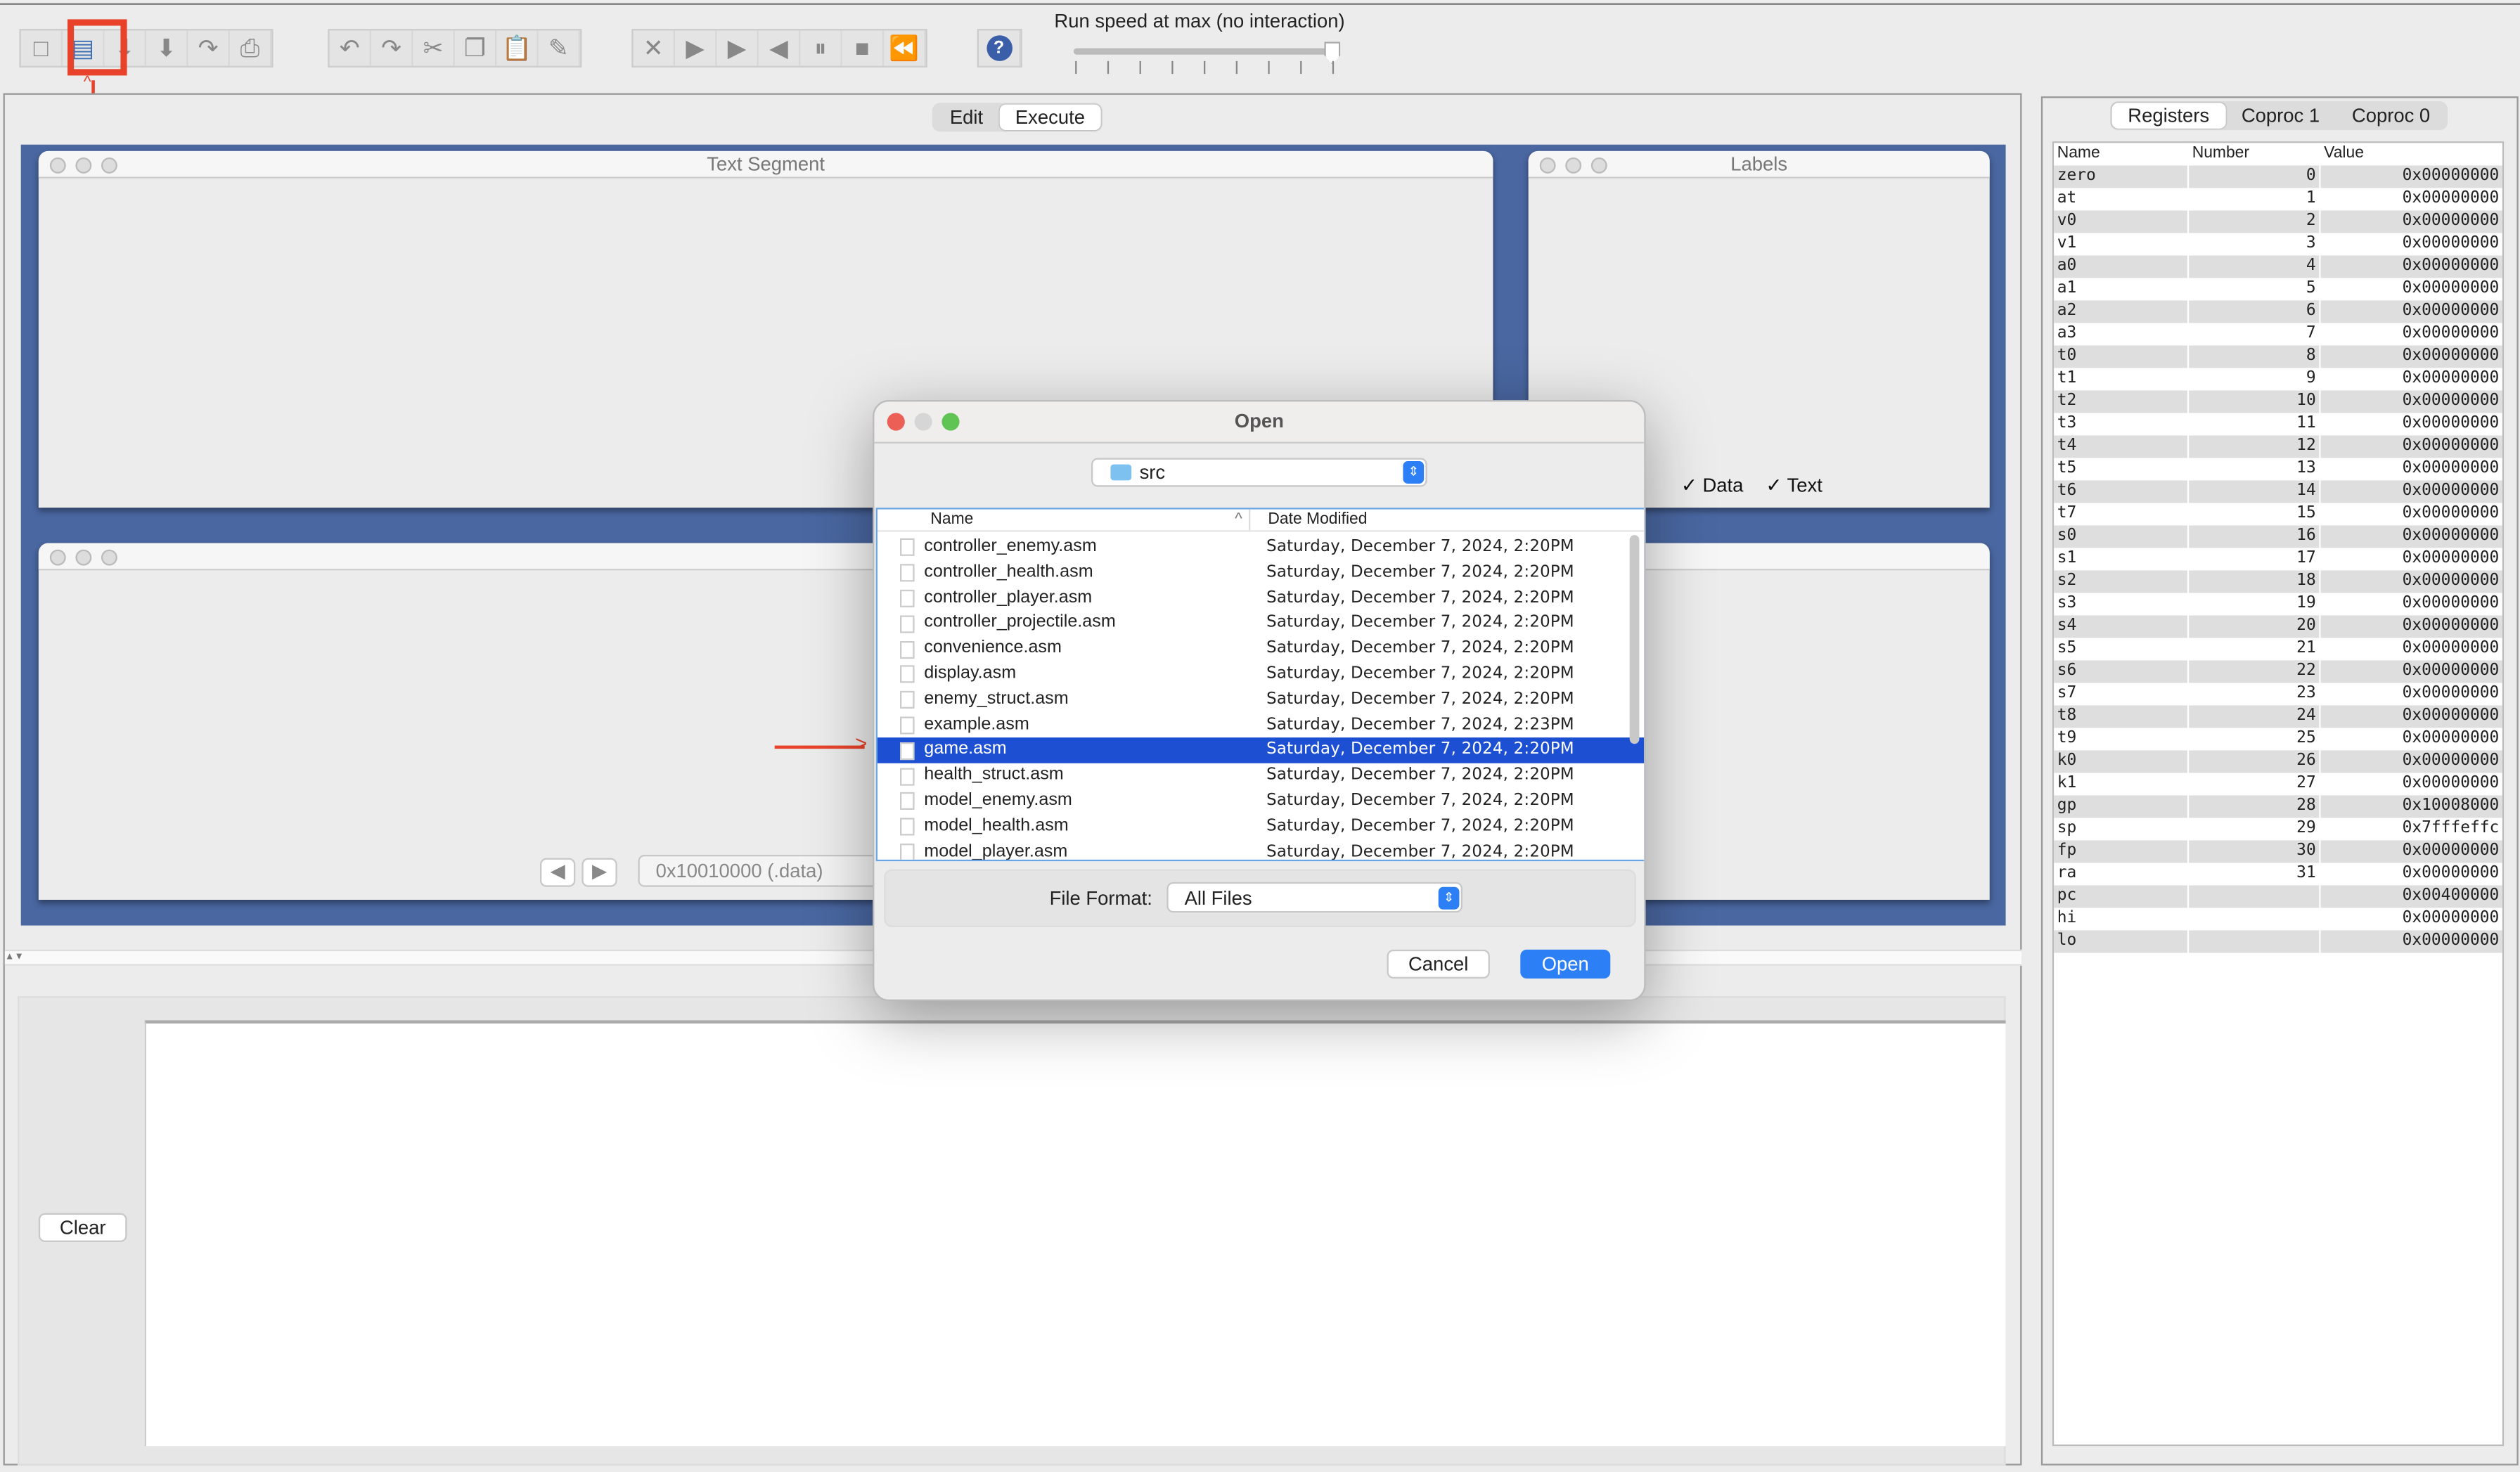 This screenshot has width=2520, height=1472. I want to click on register-number: 26, so click(2255, 761).